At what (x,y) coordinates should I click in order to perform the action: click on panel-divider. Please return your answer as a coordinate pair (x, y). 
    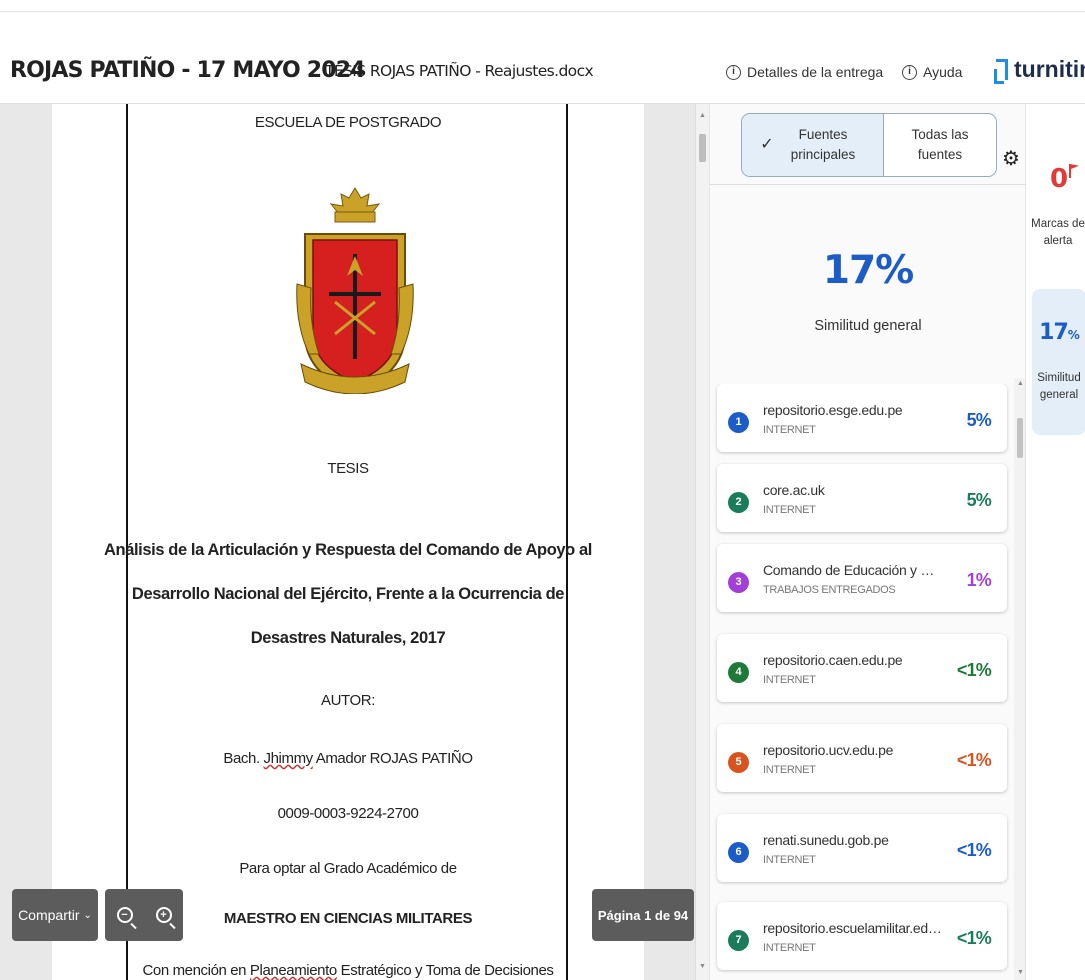
    Looking at the image, I should click on (868, 184).